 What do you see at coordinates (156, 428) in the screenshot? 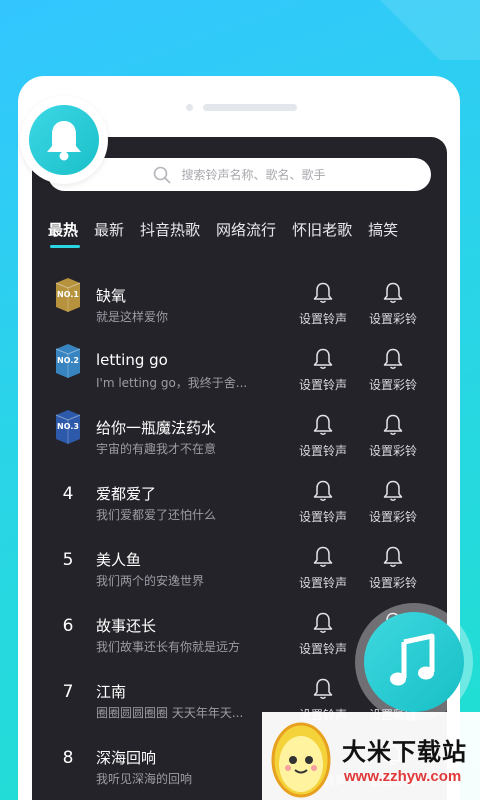
I see `song-title: 给你一瓶魔法药水` at bounding box center [156, 428].